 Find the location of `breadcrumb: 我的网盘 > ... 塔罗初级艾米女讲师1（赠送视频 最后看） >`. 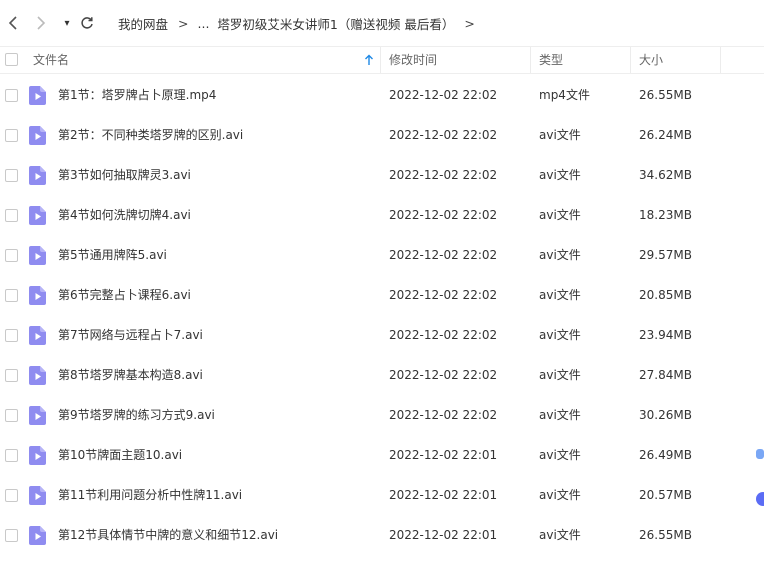

breadcrumb: 我的网盘 > ... 塔罗初级艾米女讲师1（赠送视频 最后看） > is located at coordinates (301, 23).